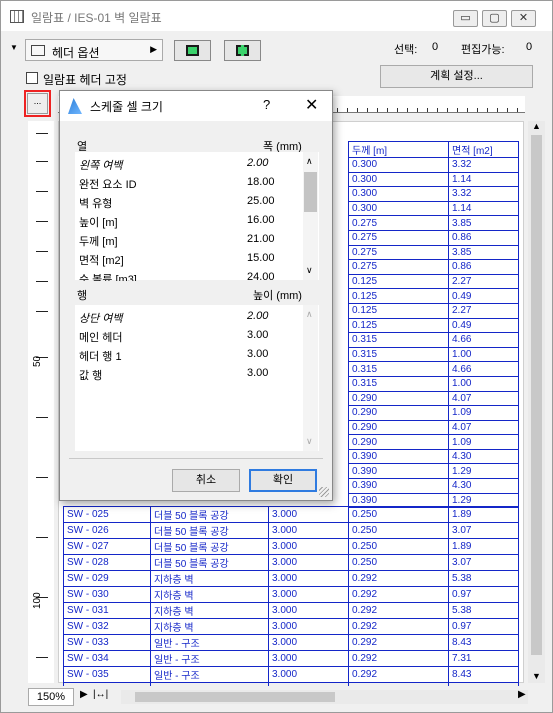 This screenshot has height=713, width=553. I want to click on area-cell: 7.31, so click(483, 658).